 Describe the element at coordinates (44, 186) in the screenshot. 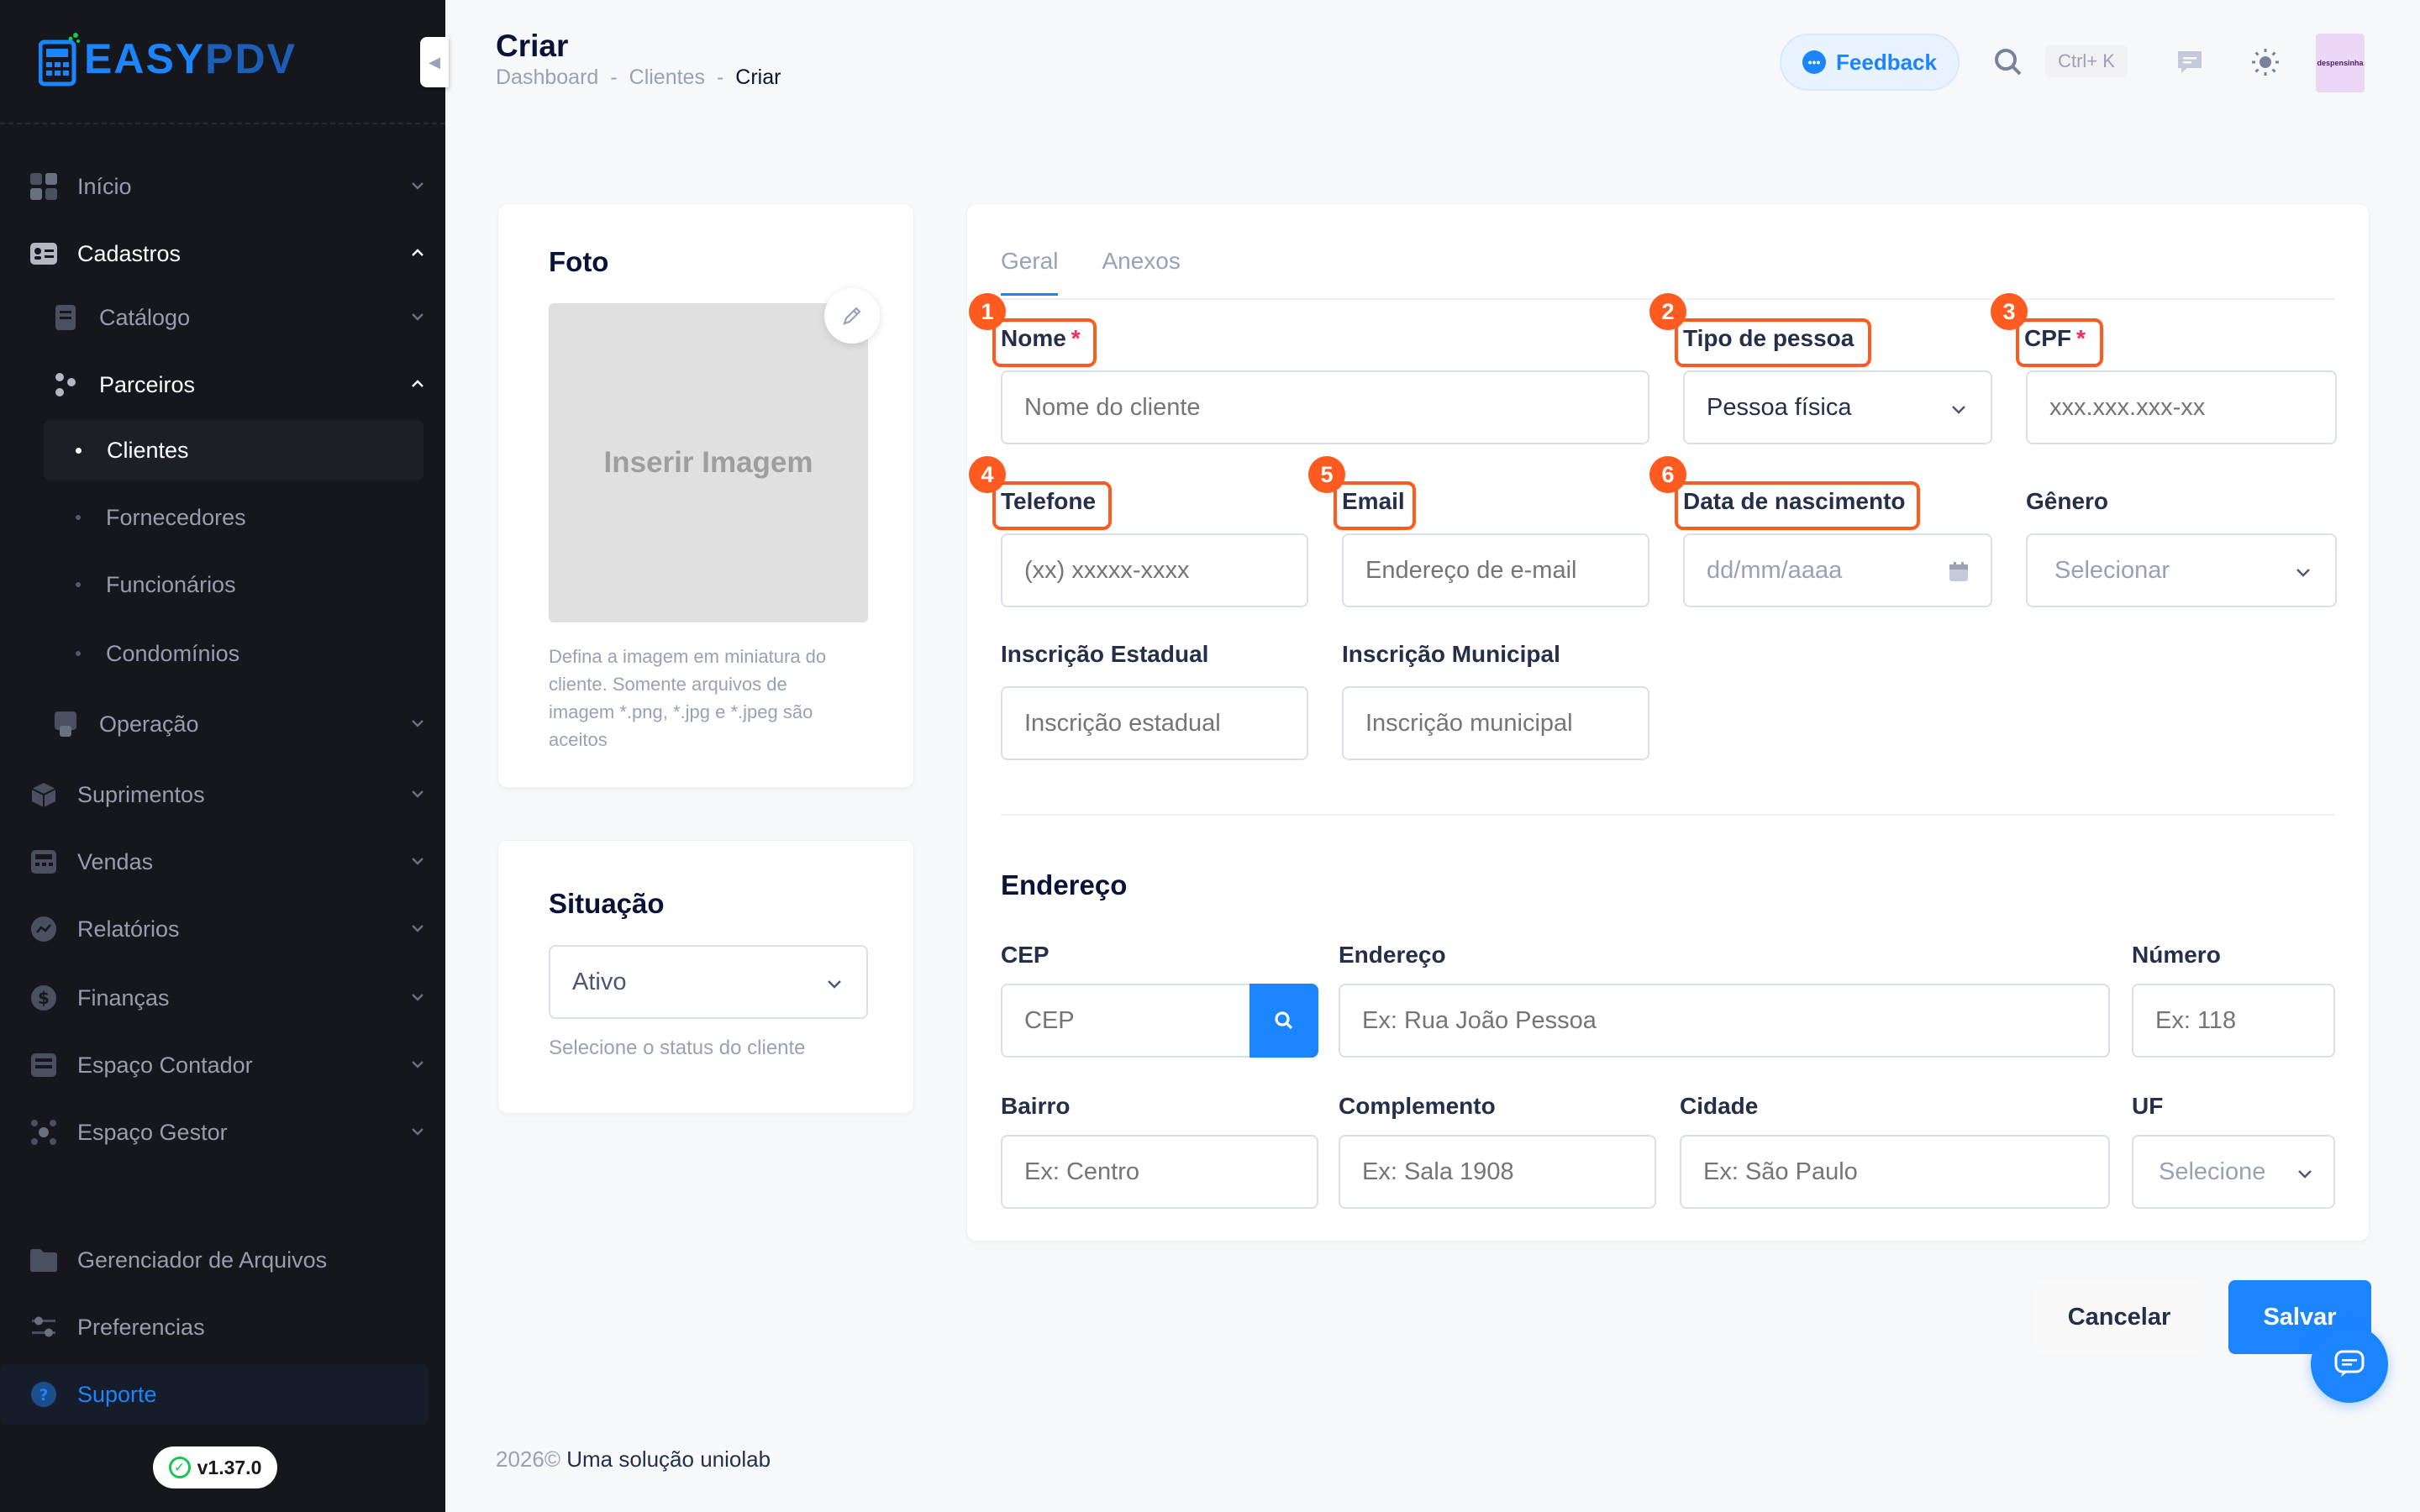

I see `grid-icon` at that location.